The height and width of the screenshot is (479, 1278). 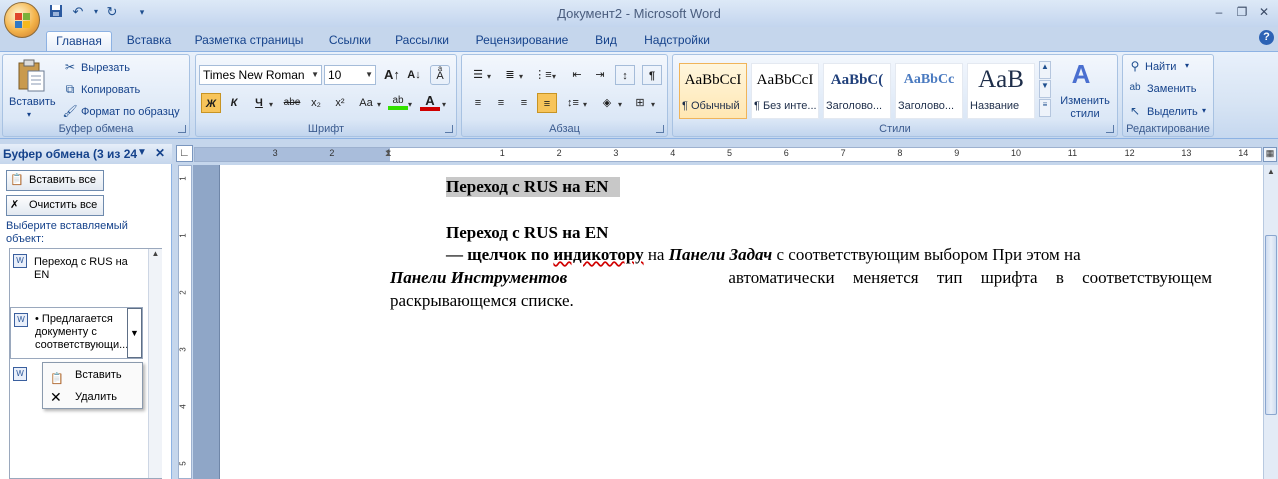 What do you see at coordinates (449, 129) in the screenshot?
I see `font-launcher-icon` at bounding box center [449, 129].